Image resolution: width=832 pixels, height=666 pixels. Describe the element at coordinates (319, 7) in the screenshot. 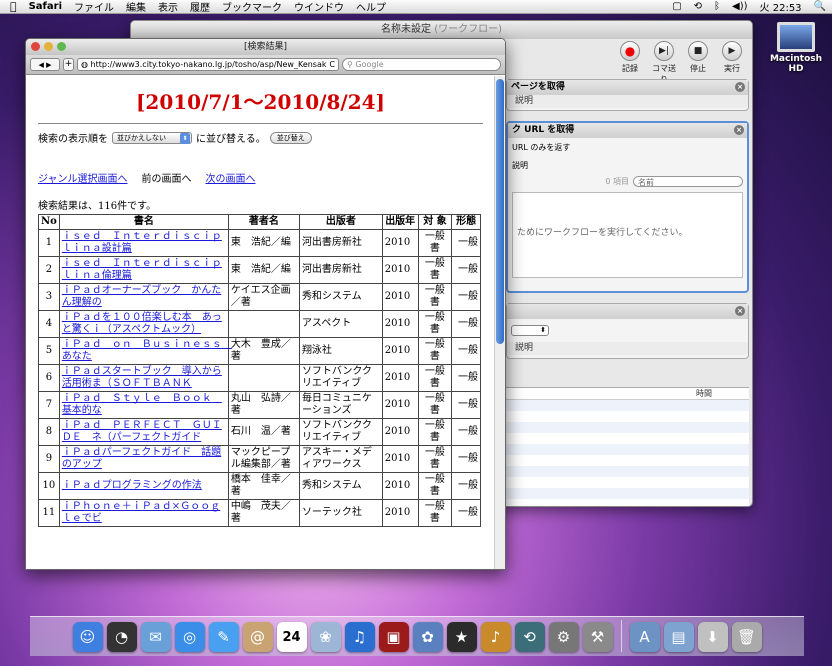

I see `menu-window: ウインドウ` at that location.